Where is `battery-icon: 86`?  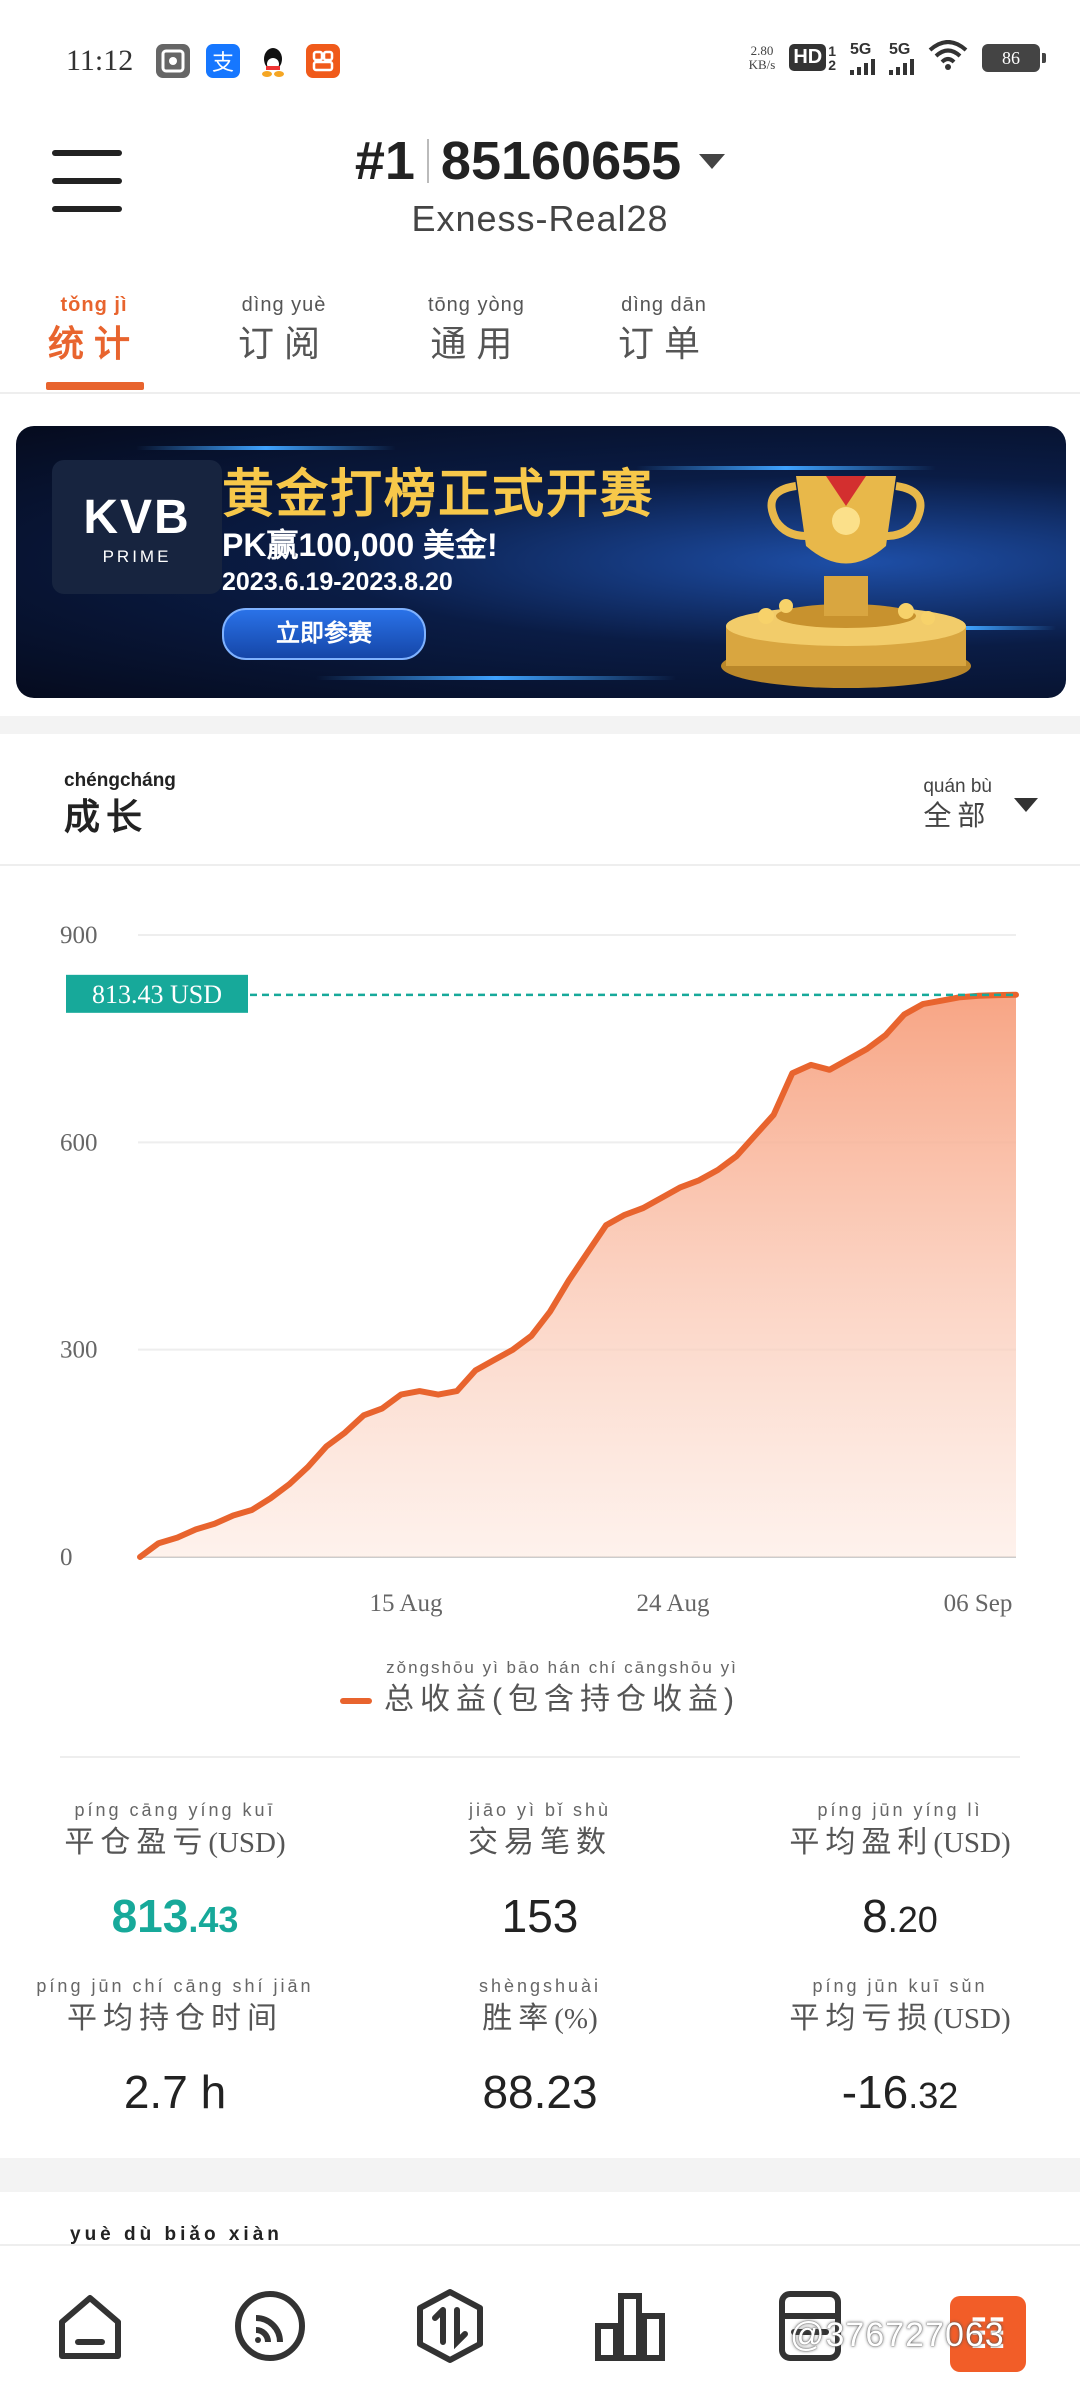
battery-icon: 86 is located at coordinates (1014, 57).